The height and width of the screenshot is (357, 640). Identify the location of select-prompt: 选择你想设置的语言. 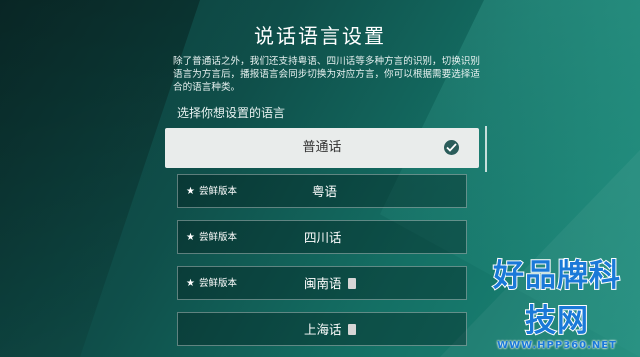
(231, 113).